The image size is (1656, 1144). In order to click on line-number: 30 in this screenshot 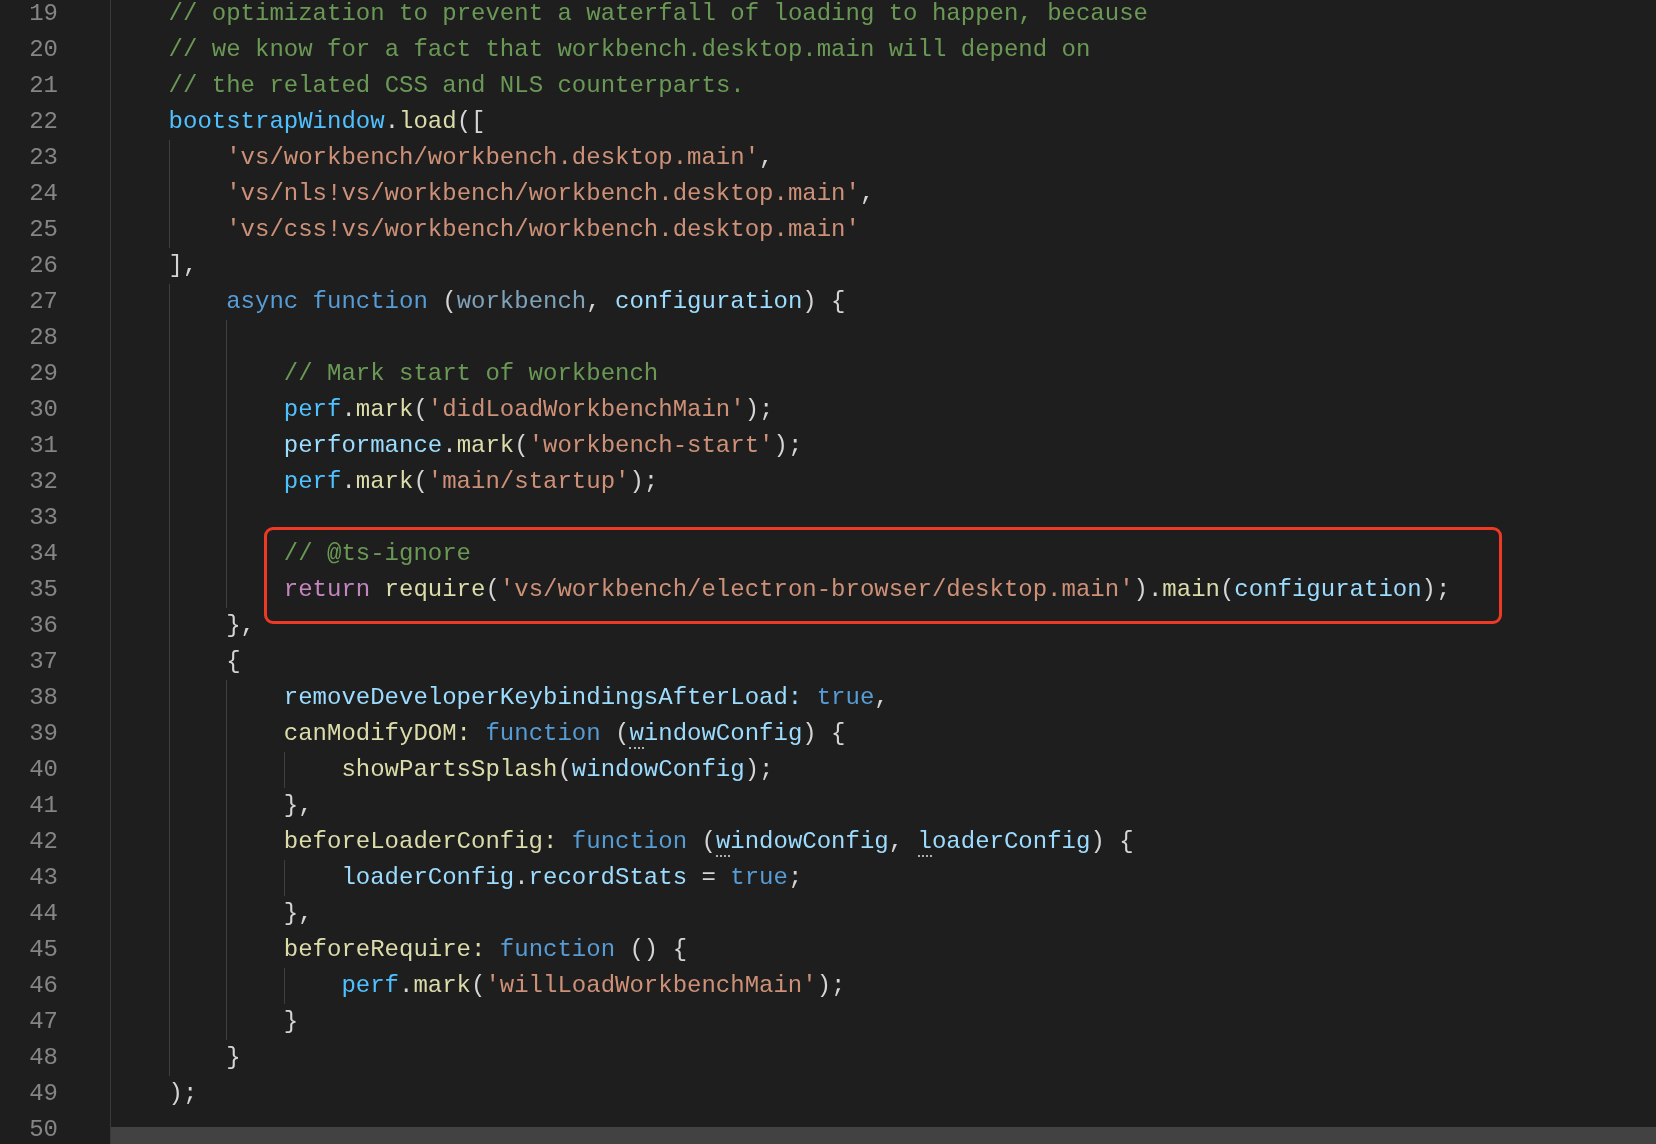, I will do `click(43, 410)`.